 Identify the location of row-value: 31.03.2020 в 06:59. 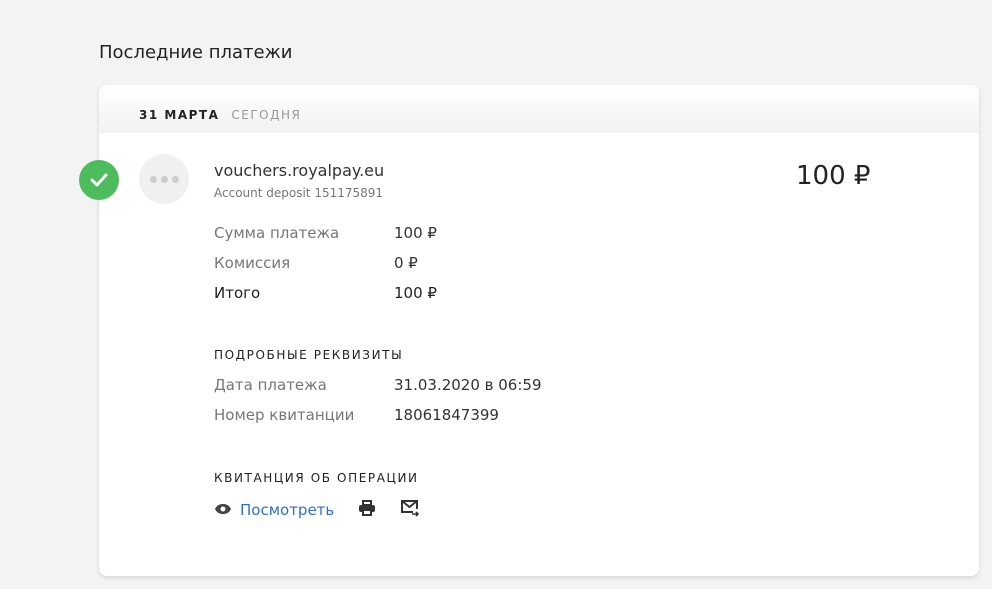
(468, 385).